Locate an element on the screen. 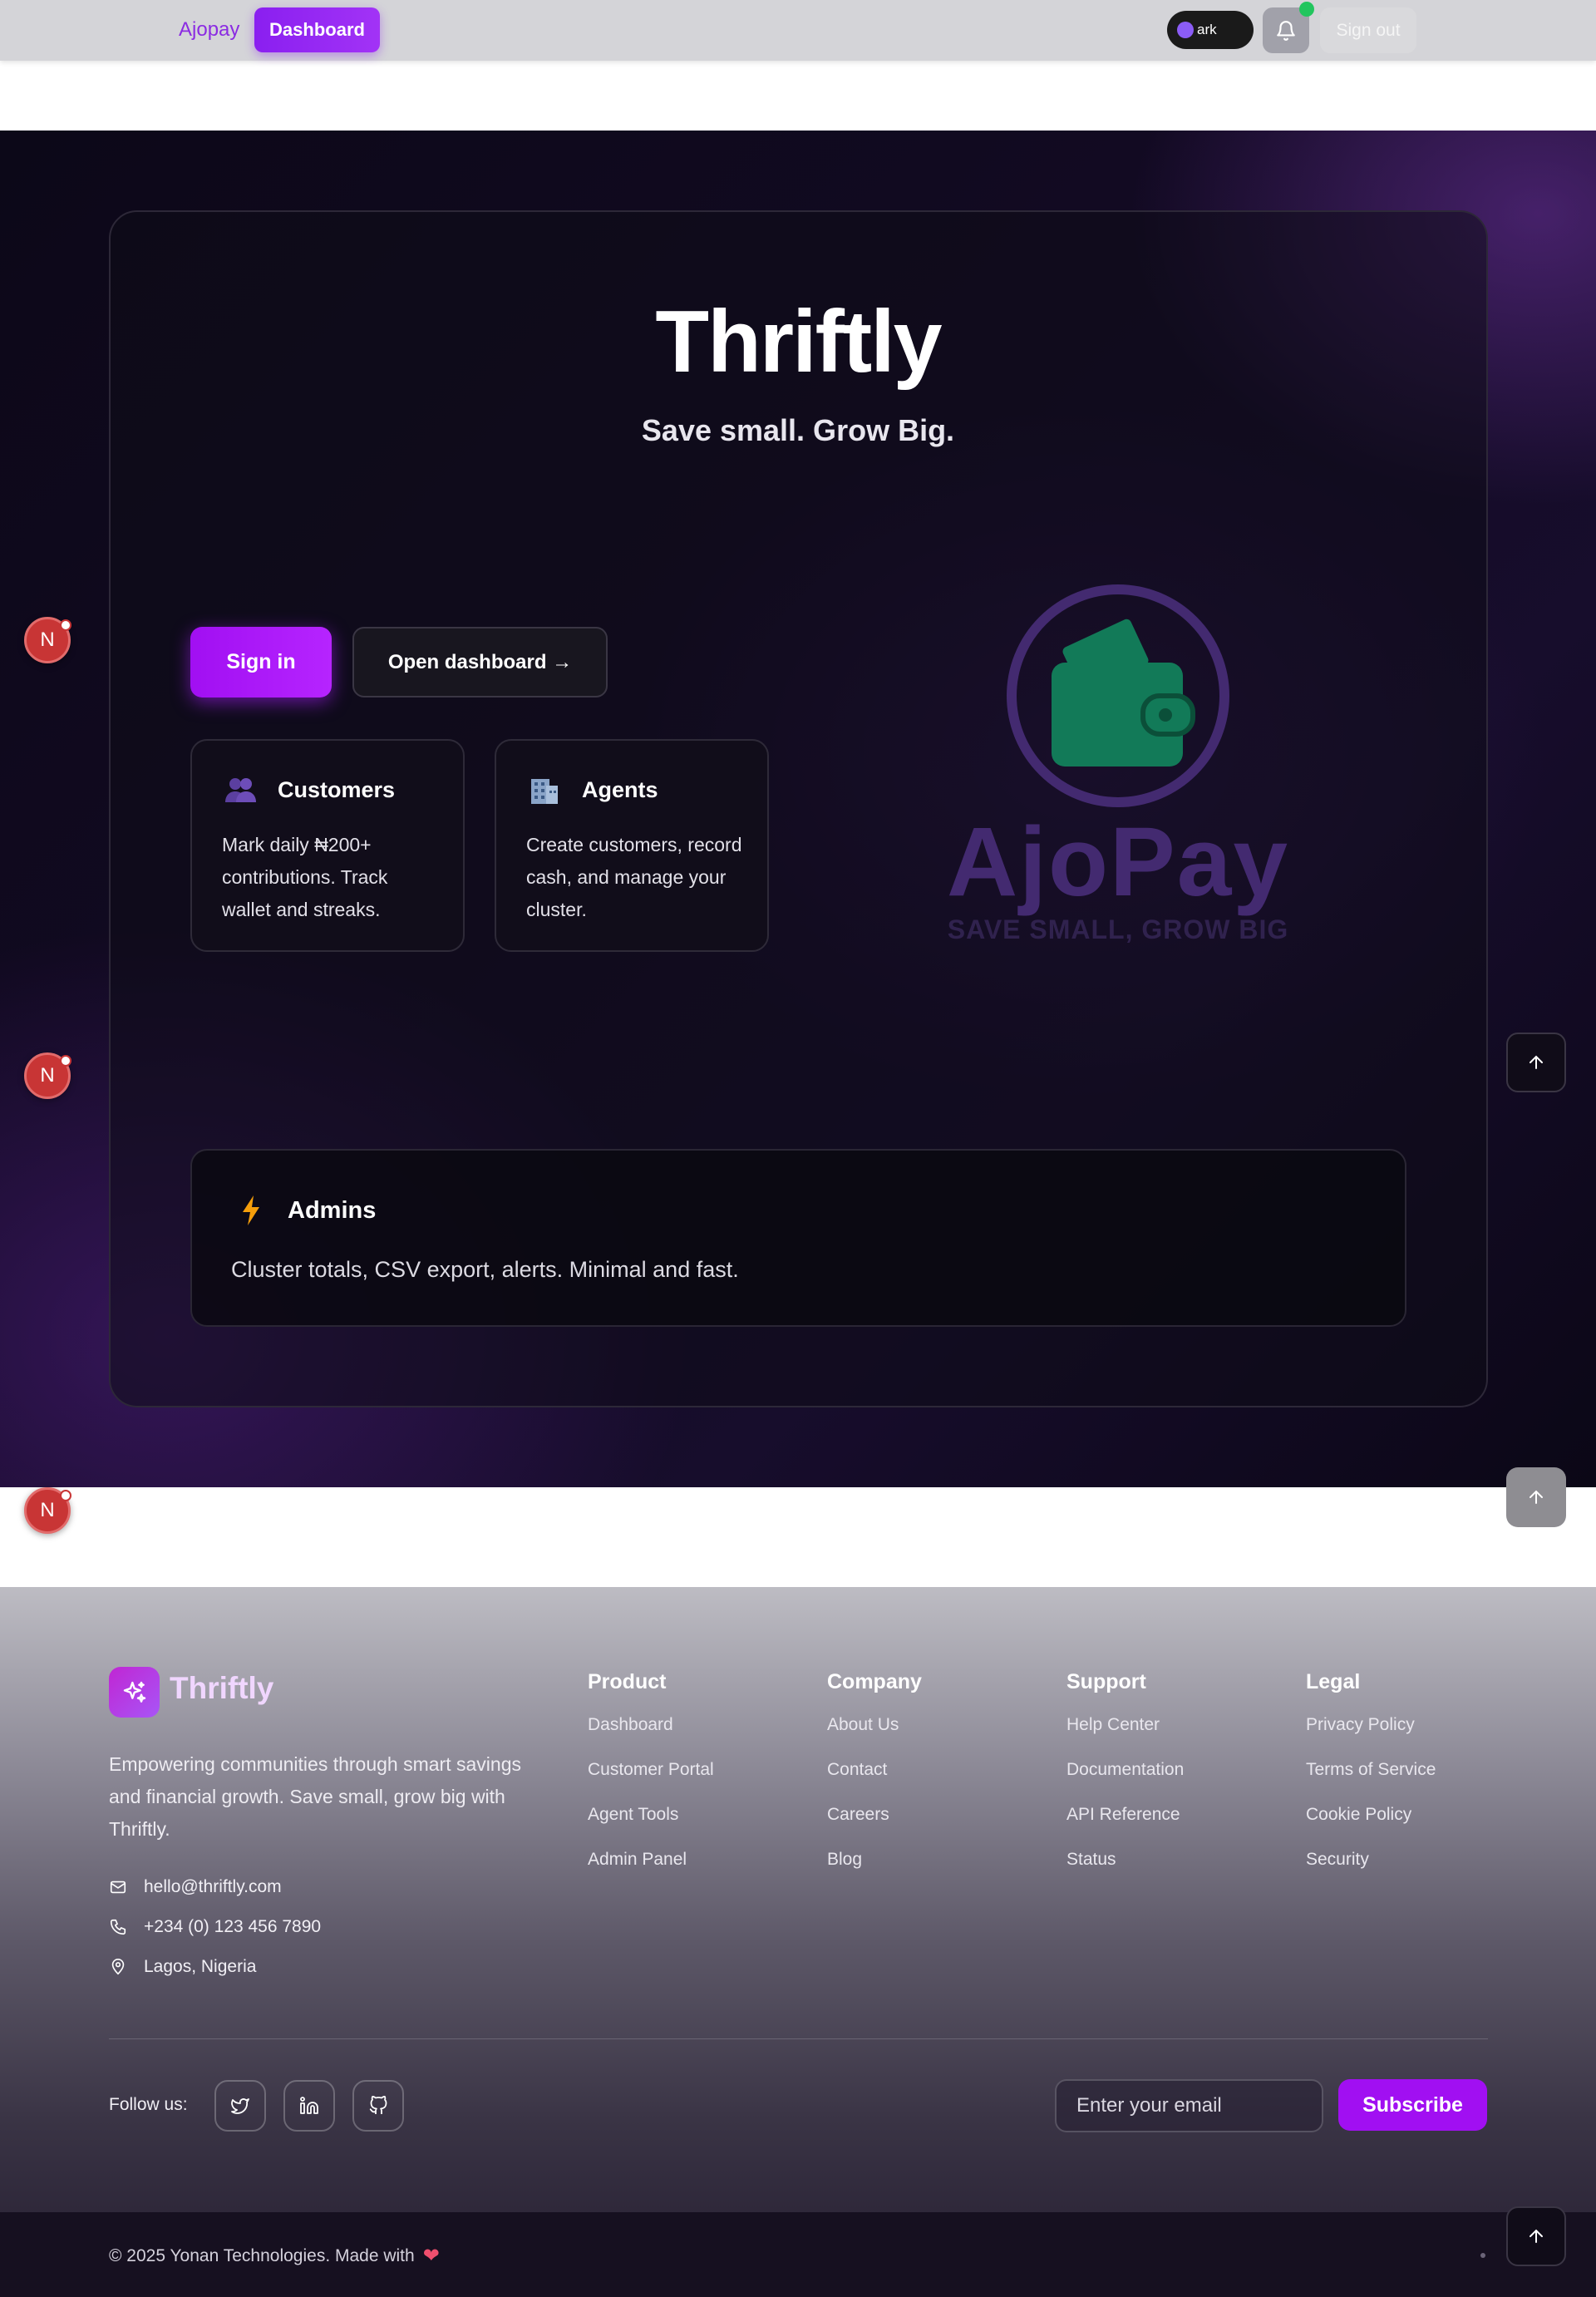 This screenshot has height=2297, width=1596. footer-link: Admin Panel is located at coordinates (651, 1869).